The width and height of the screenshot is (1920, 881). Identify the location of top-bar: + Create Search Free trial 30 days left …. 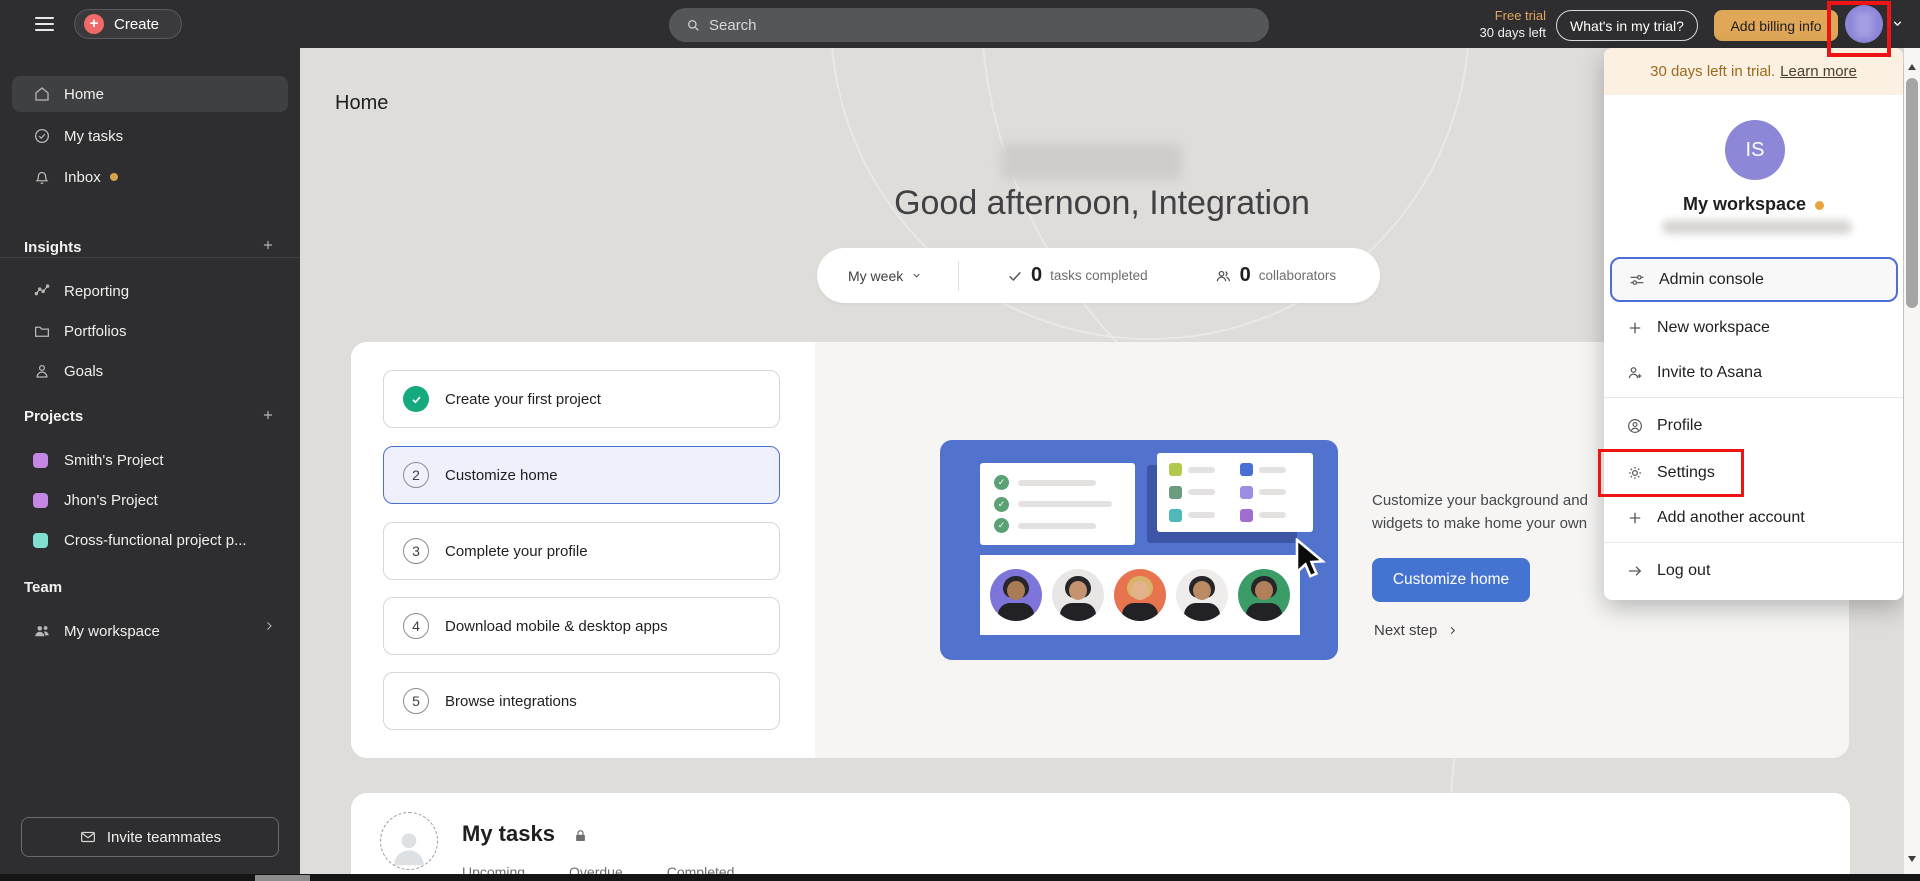
(960, 24).